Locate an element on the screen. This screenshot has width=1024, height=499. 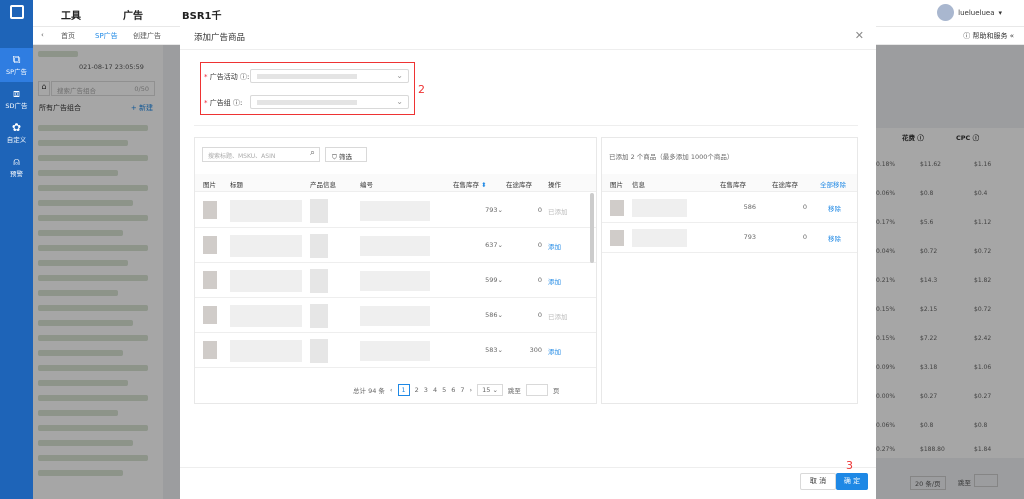
help-label: 帮助和服务 is located at coordinates (990, 36).